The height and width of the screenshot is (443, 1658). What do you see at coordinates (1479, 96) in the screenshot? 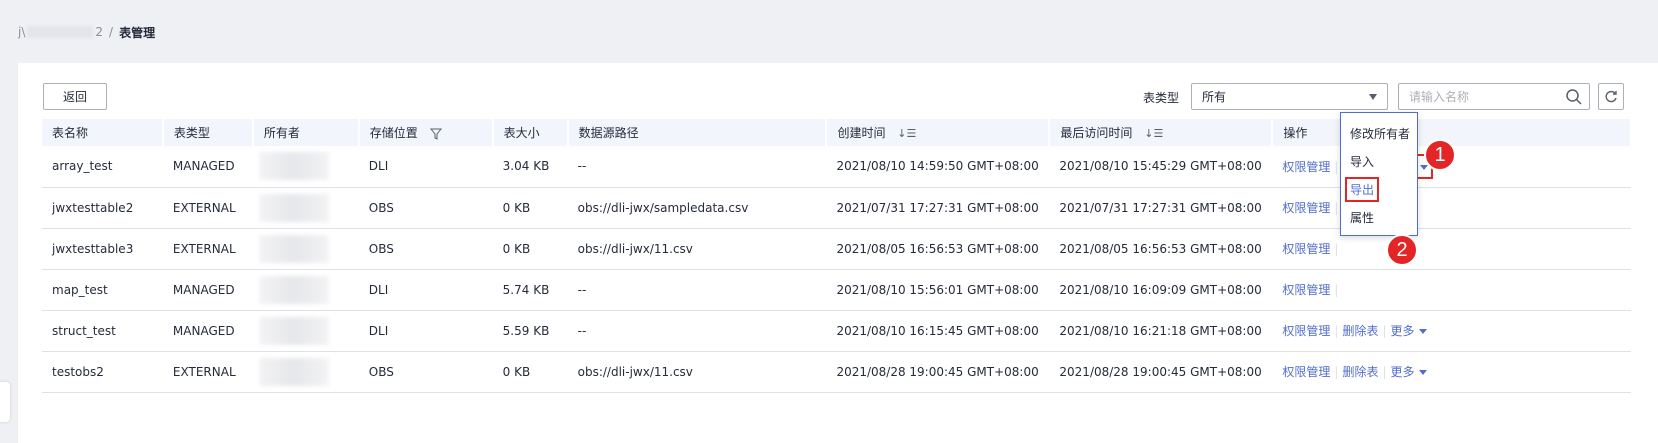
I see `search-input` at bounding box center [1479, 96].